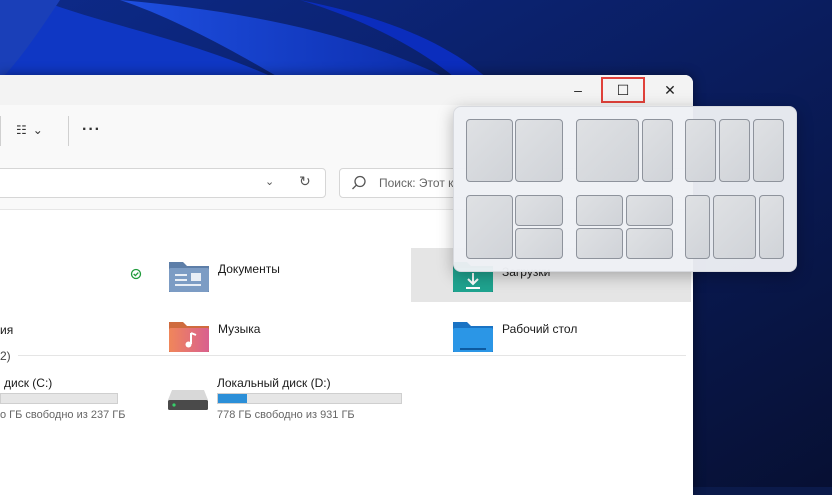  I want to click on maximize-button: ☐, so click(623, 90).